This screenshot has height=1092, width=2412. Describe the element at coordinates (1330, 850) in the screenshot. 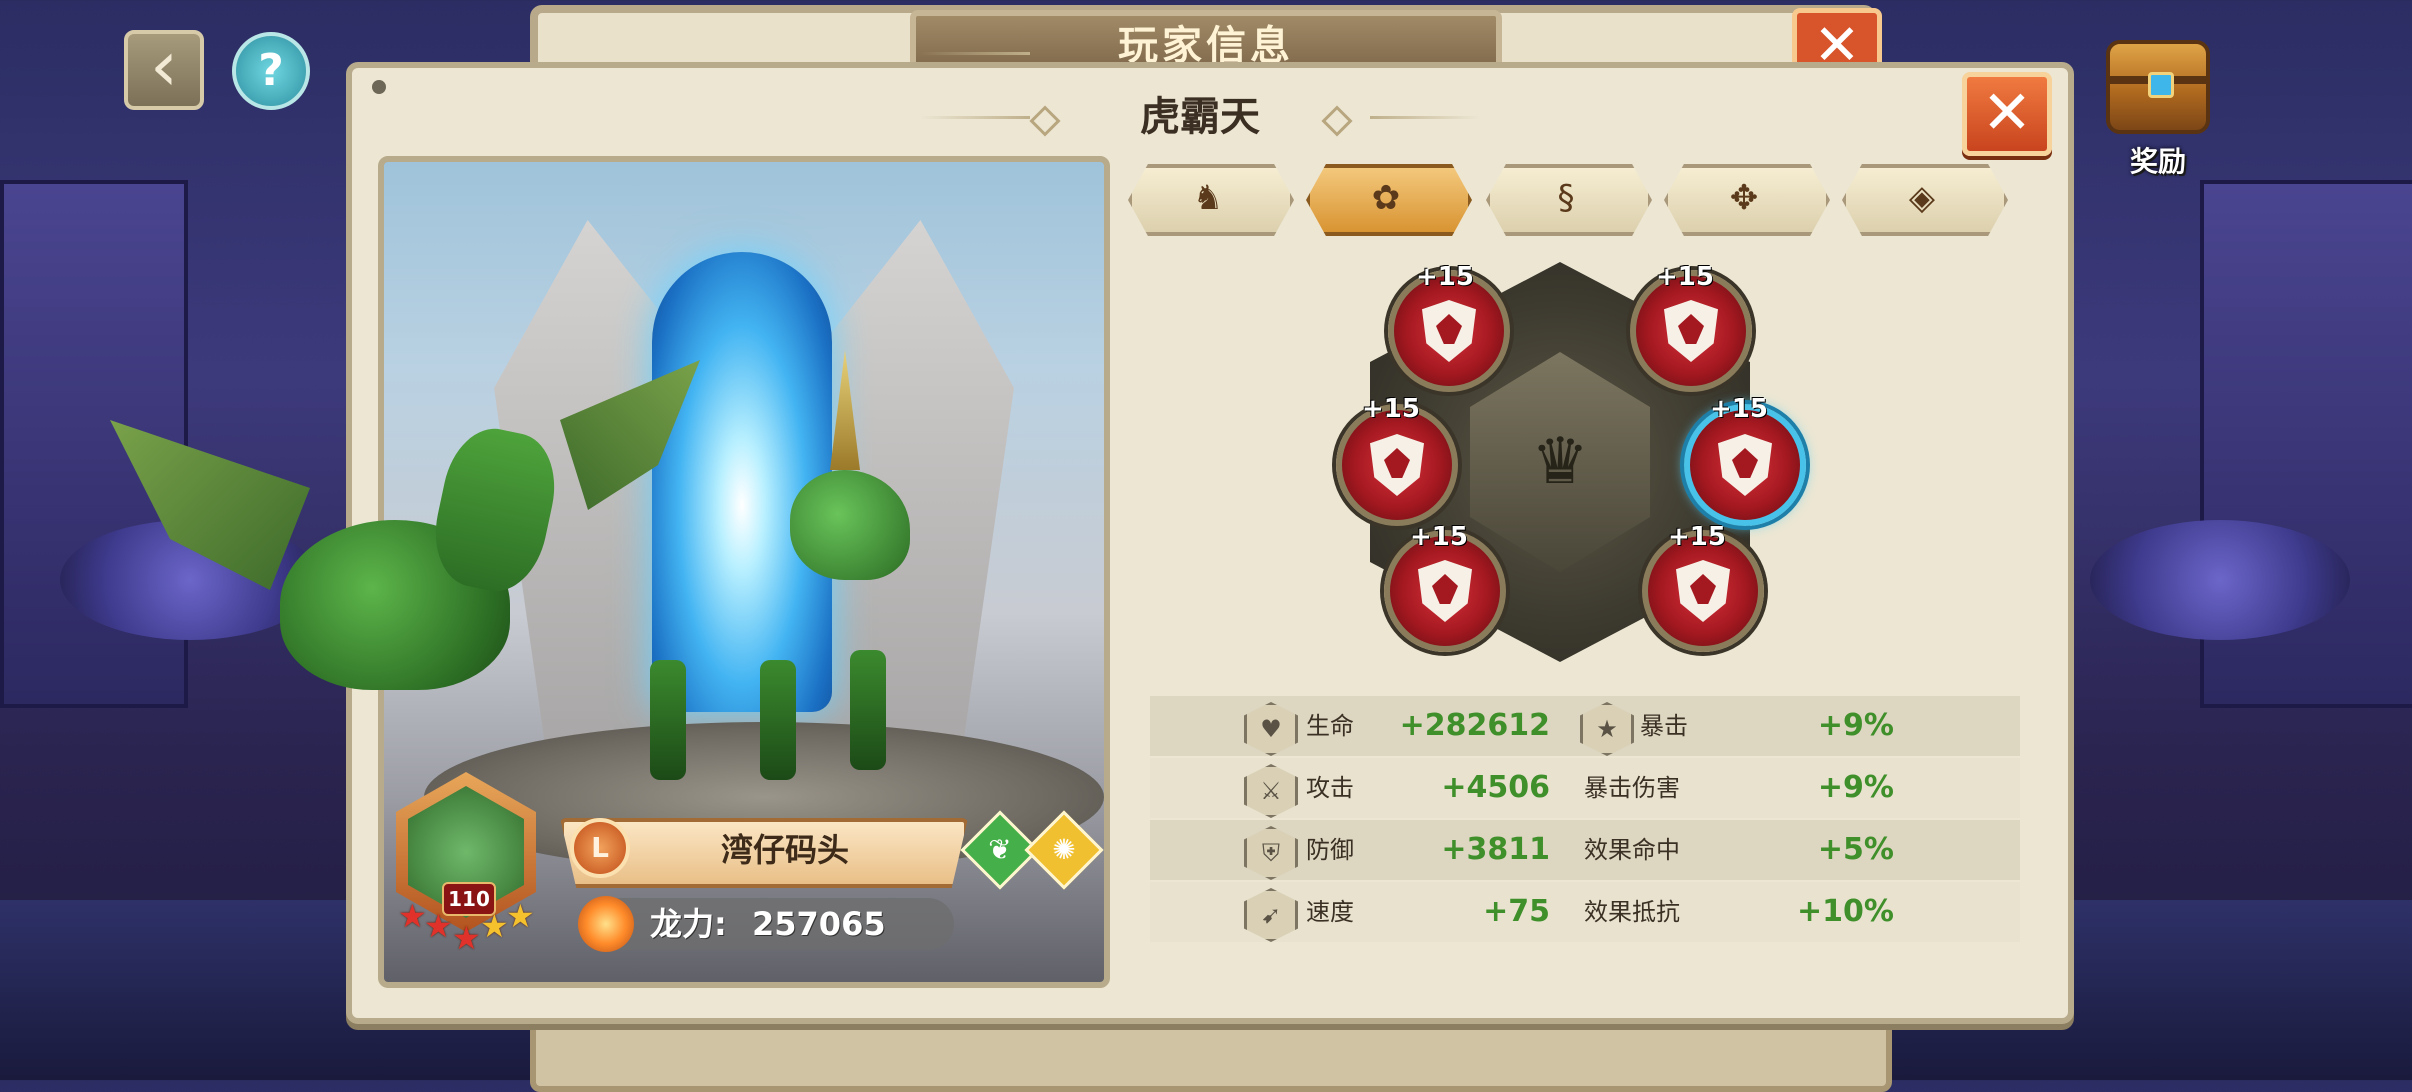

I see `stat-name: 防御` at that location.